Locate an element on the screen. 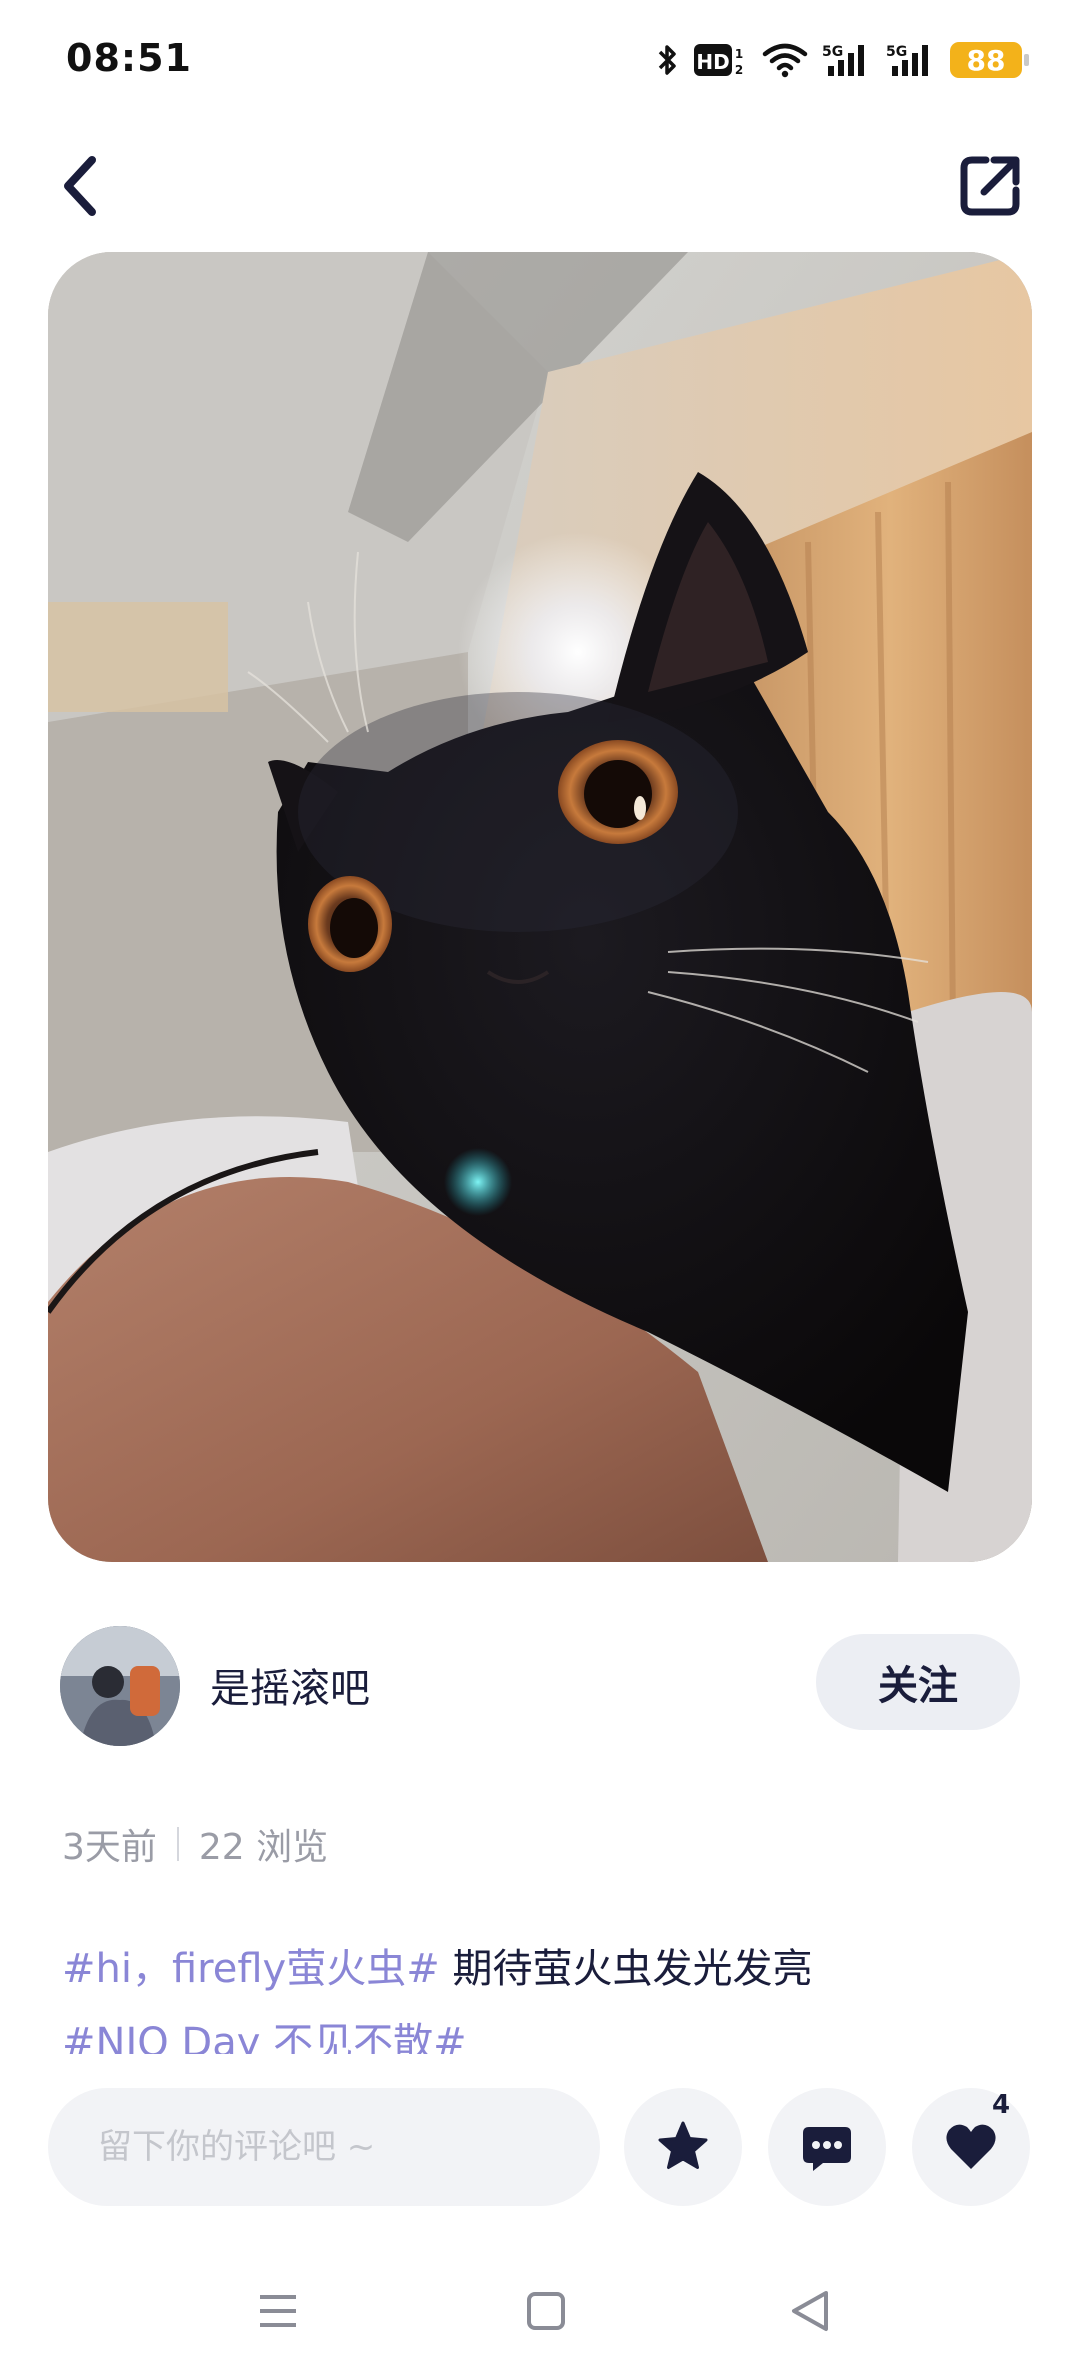 This screenshot has width=1080, height=2376. square-home-icon is located at coordinates (546, 2311).